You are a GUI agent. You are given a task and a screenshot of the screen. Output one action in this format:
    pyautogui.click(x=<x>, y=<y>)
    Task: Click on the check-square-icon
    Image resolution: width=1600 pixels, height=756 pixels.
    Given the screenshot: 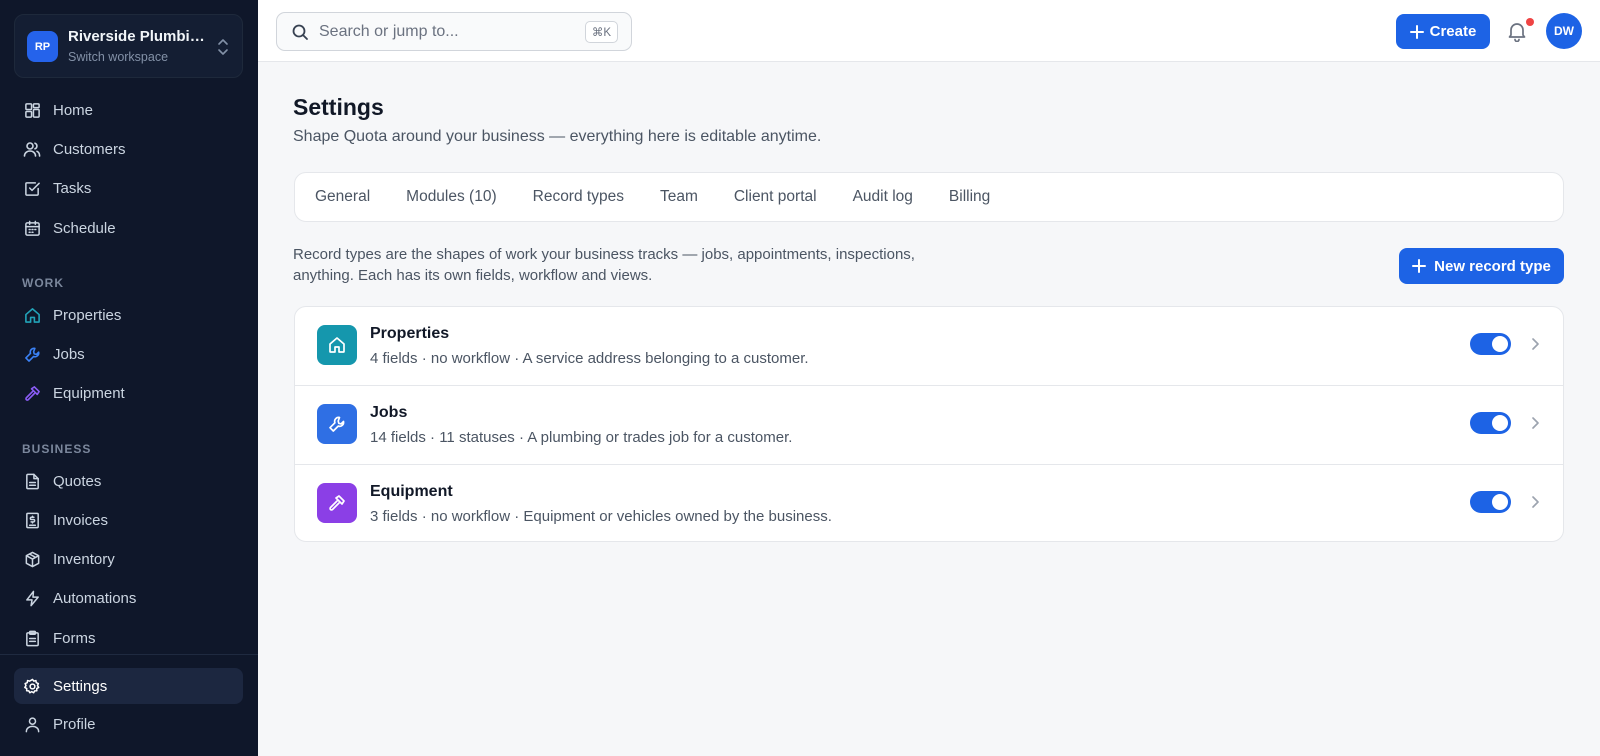 What is the action you would take?
    pyautogui.click(x=32, y=188)
    